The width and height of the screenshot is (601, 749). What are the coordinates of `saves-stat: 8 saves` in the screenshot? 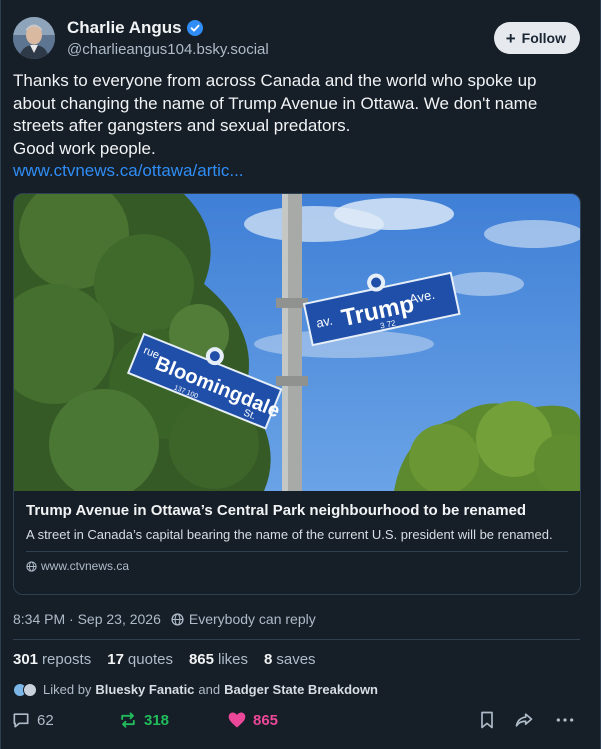 It's located at (290, 659).